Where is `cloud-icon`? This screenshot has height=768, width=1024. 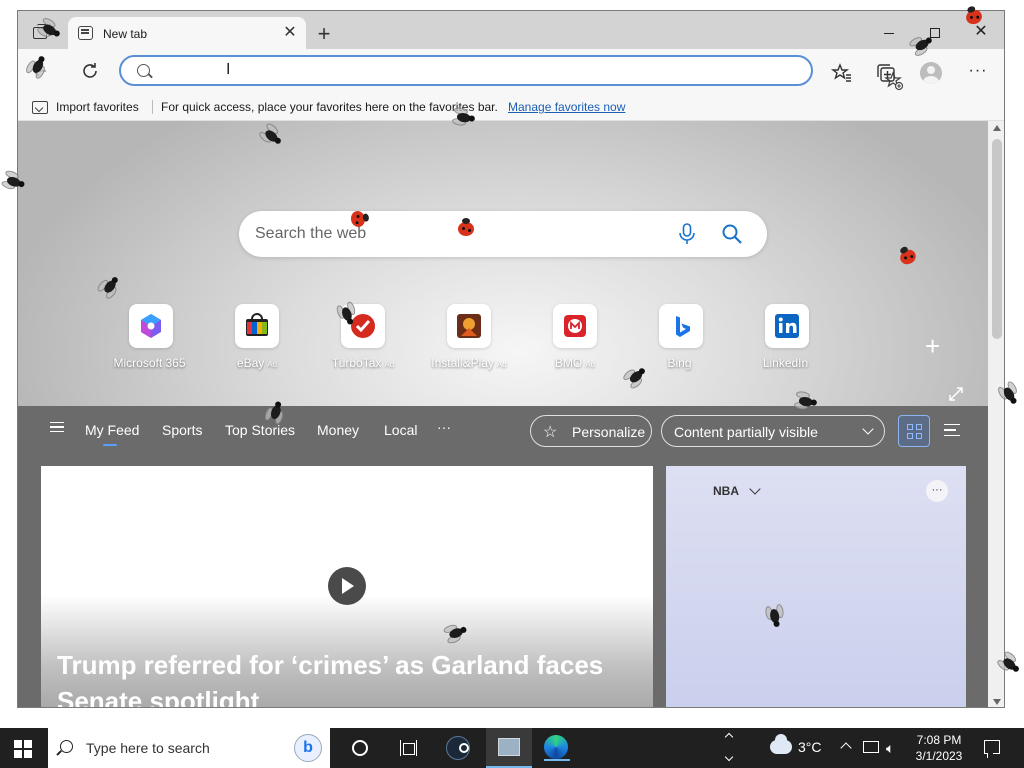
cloud-icon is located at coordinates (781, 744).